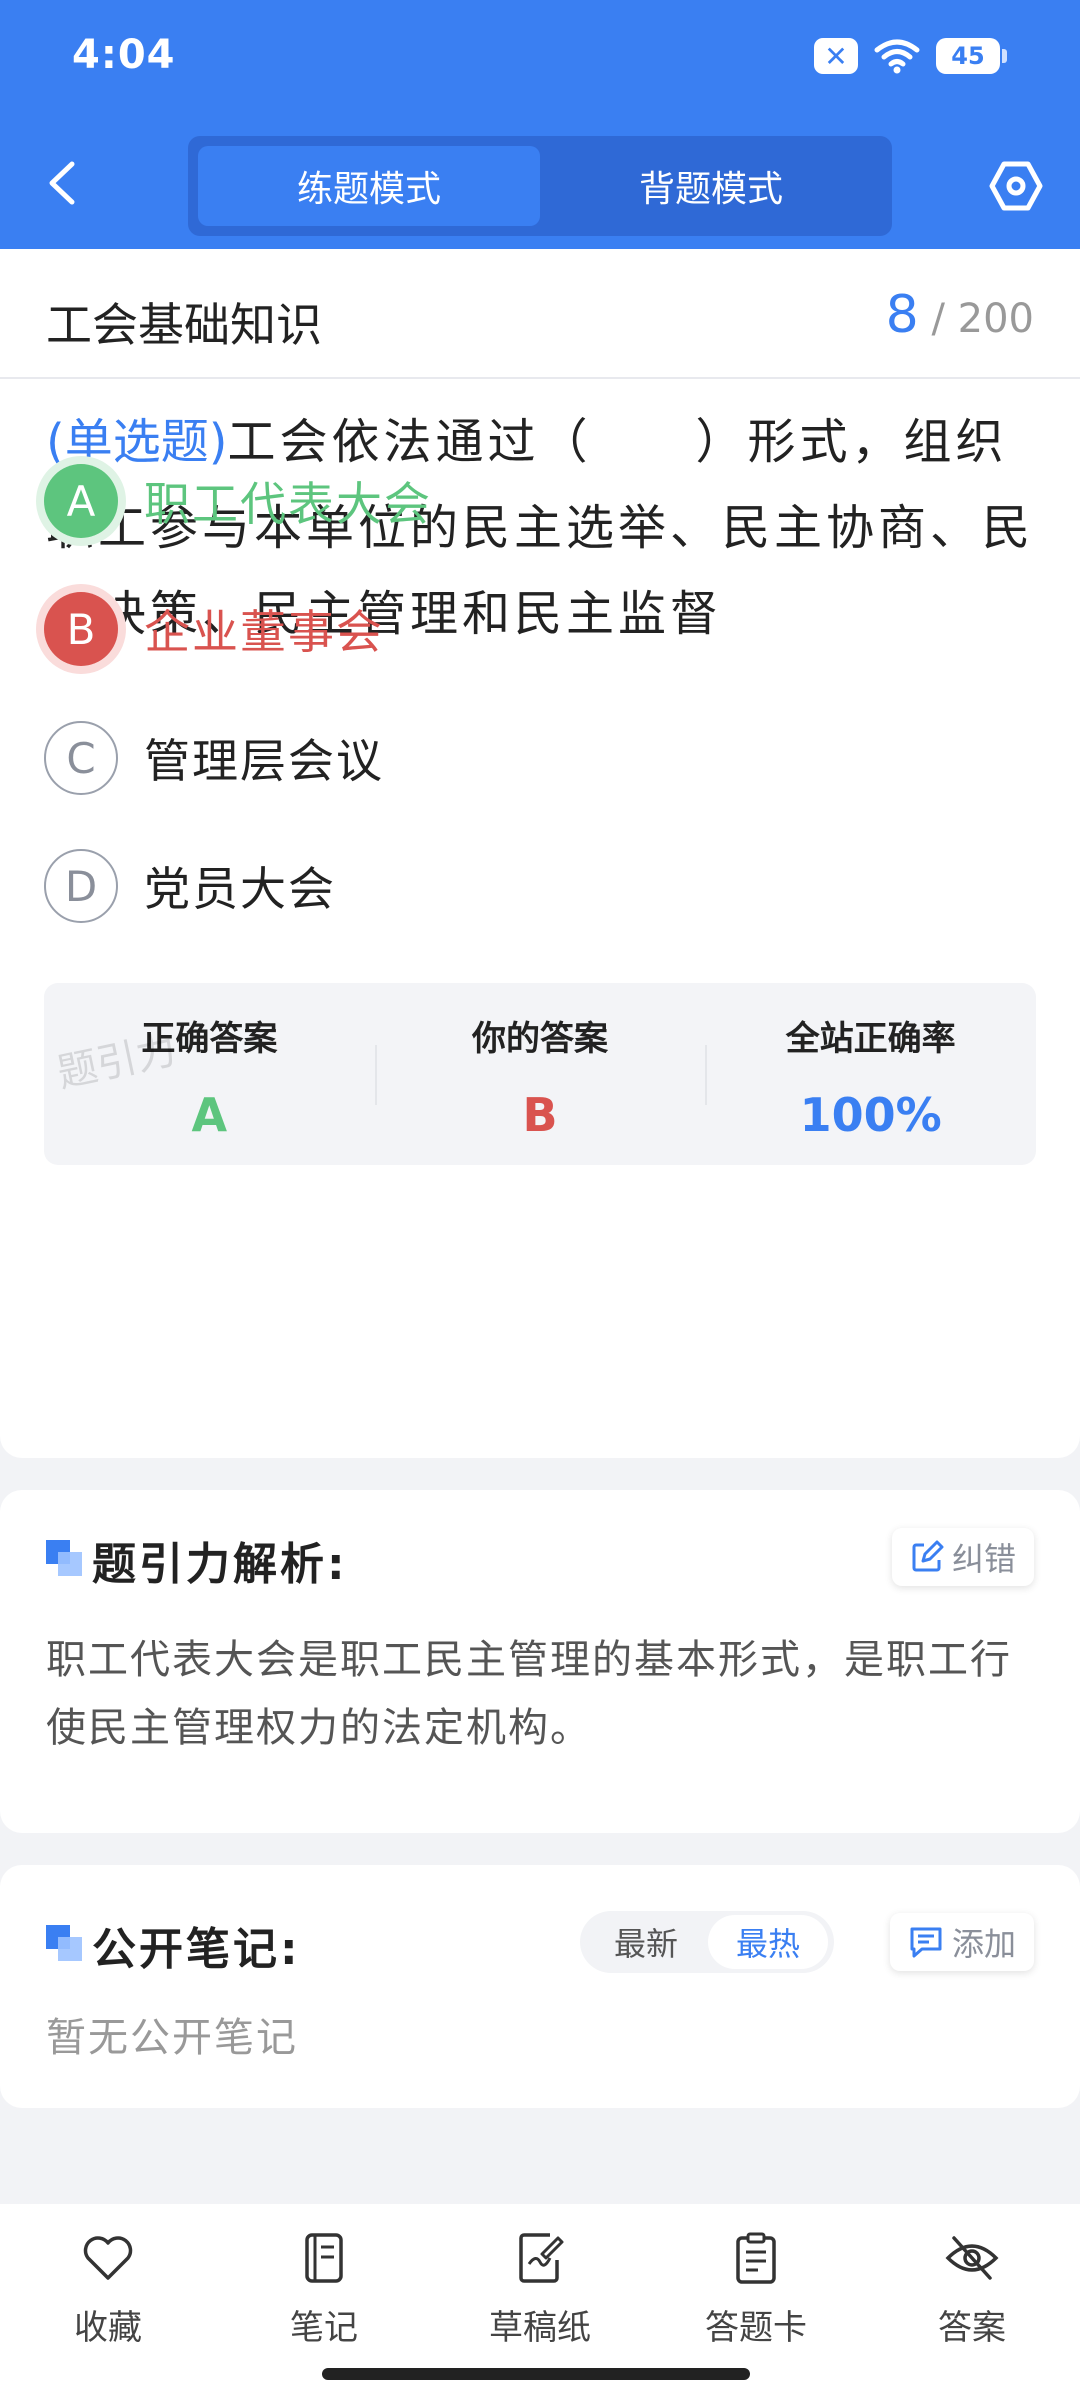 The height and width of the screenshot is (2400, 1080). What do you see at coordinates (81, 501) in the screenshot?
I see `option-a-letter: A` at bounding box center [81, 501].